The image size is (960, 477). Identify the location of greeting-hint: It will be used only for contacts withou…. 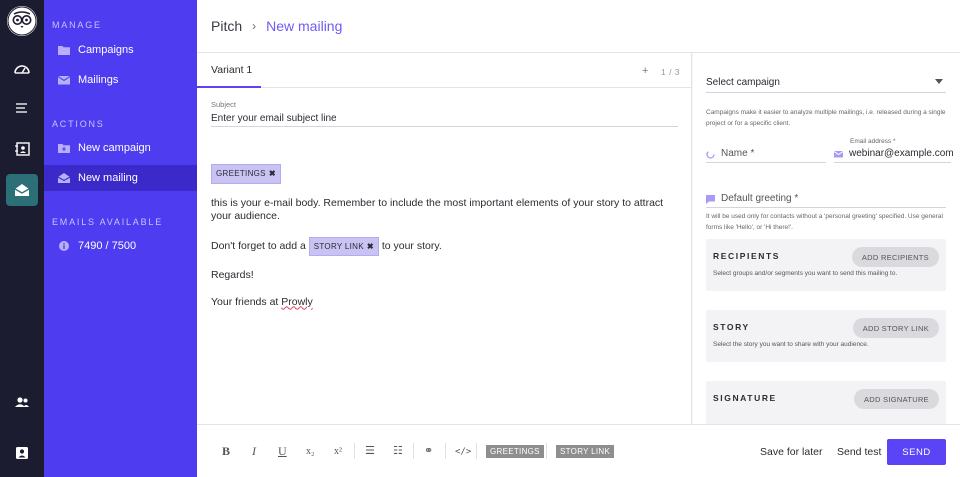
(824, 222).